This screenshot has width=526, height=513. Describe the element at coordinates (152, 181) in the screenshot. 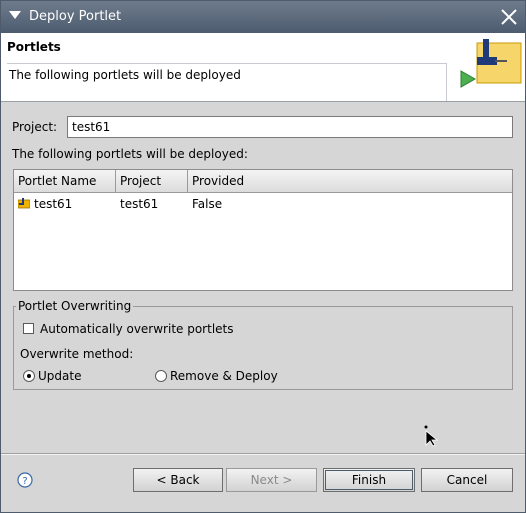

I see `column-header-project: Project` at that location.